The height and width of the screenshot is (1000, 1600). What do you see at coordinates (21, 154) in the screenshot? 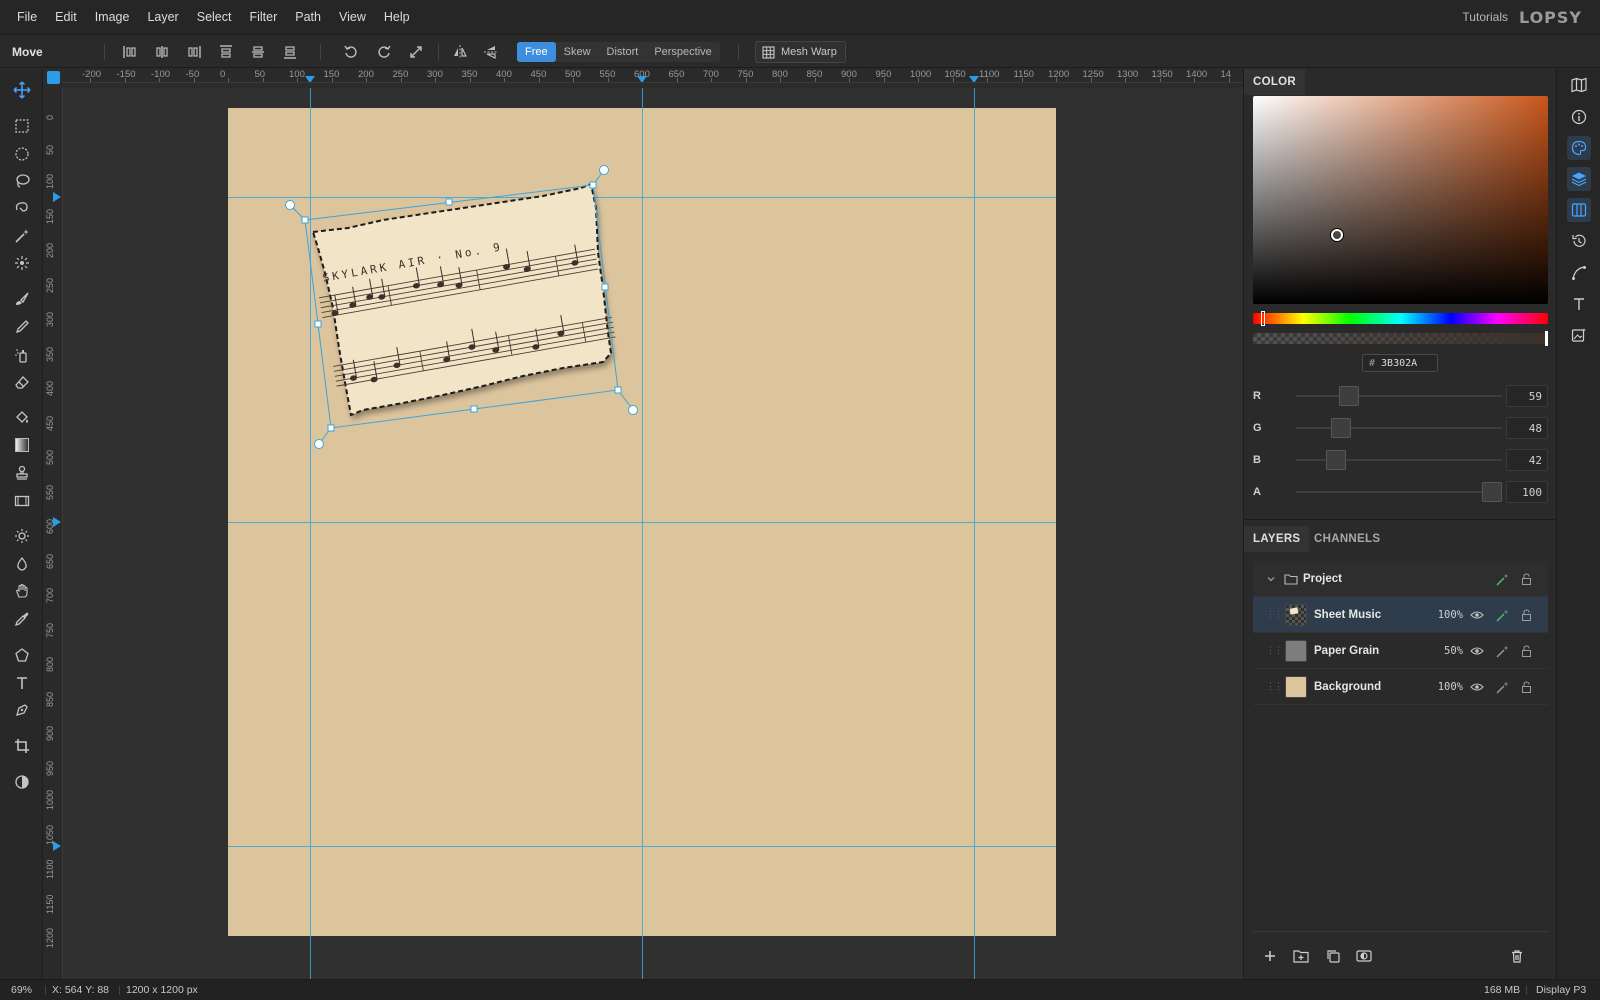
I see `ellipse-select-icon` at bounding box center [21, 154].